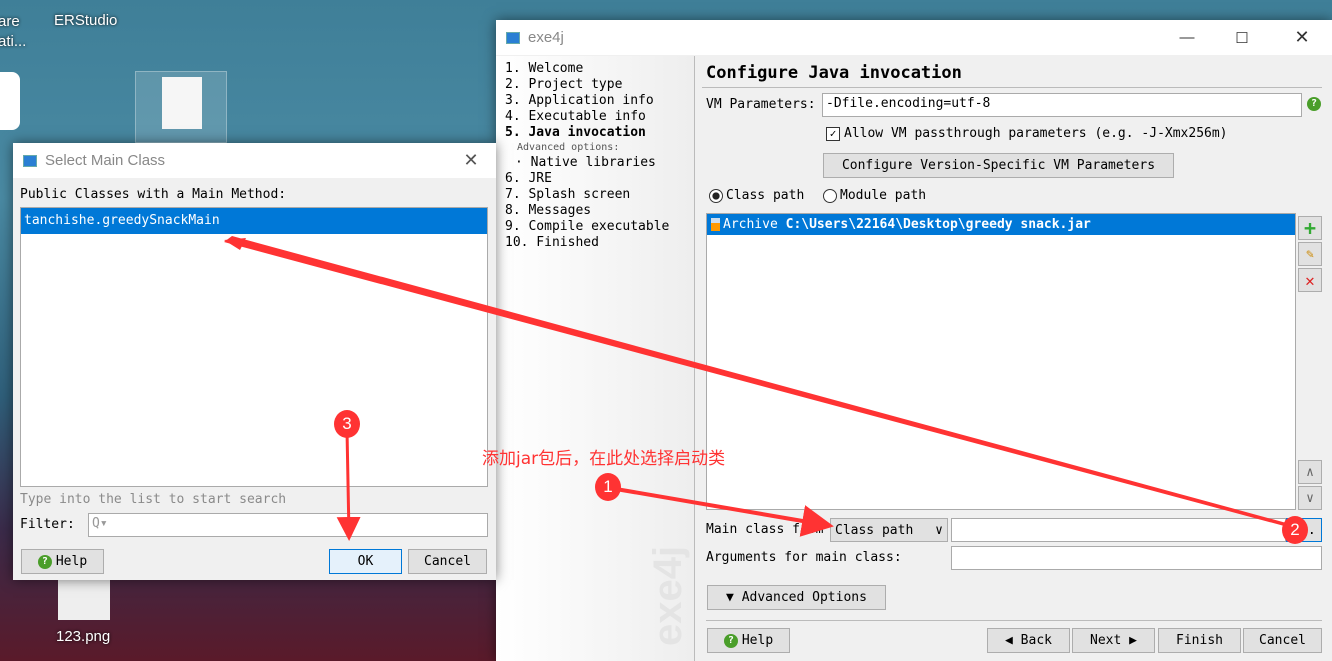 This screenshot has width=1332, height=661. Describe the element at coordinates (347, 424) in the screenshot. I see `marker-3: 3` at that location.